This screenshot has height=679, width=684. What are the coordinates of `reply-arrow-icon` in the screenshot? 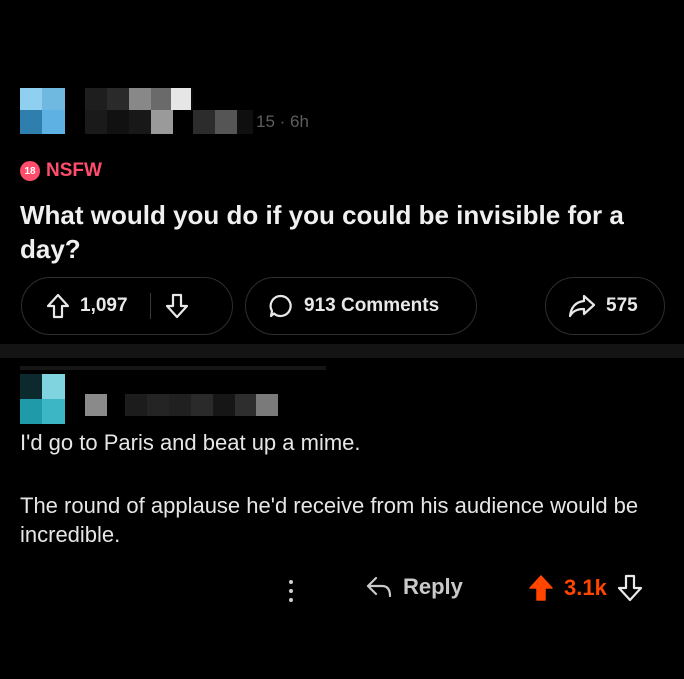 It's located at (379, 587).